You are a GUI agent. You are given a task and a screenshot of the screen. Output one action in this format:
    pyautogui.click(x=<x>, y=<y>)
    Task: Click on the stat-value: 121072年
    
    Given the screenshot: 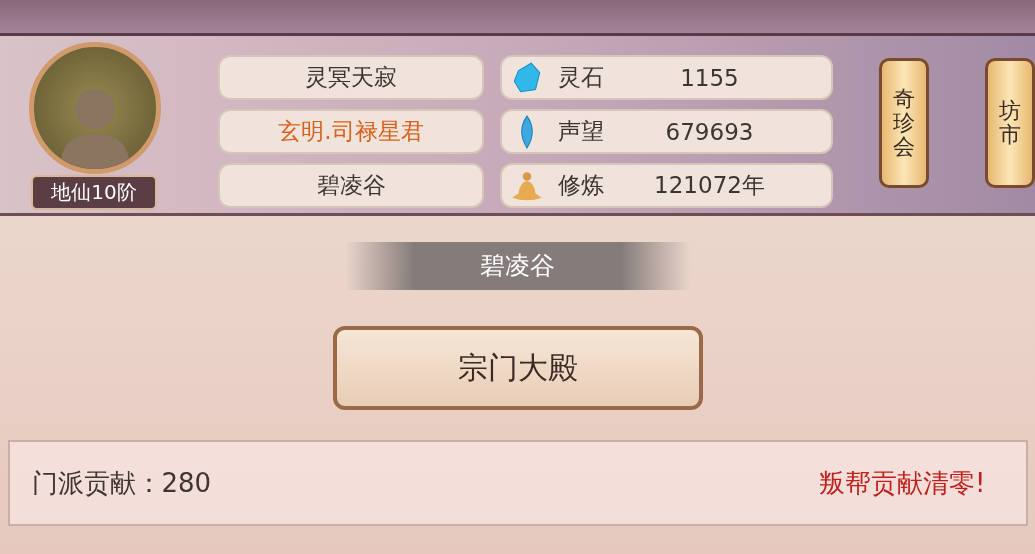 What is the action you would take?
    pyautogui.click(x=709, y=185)
    